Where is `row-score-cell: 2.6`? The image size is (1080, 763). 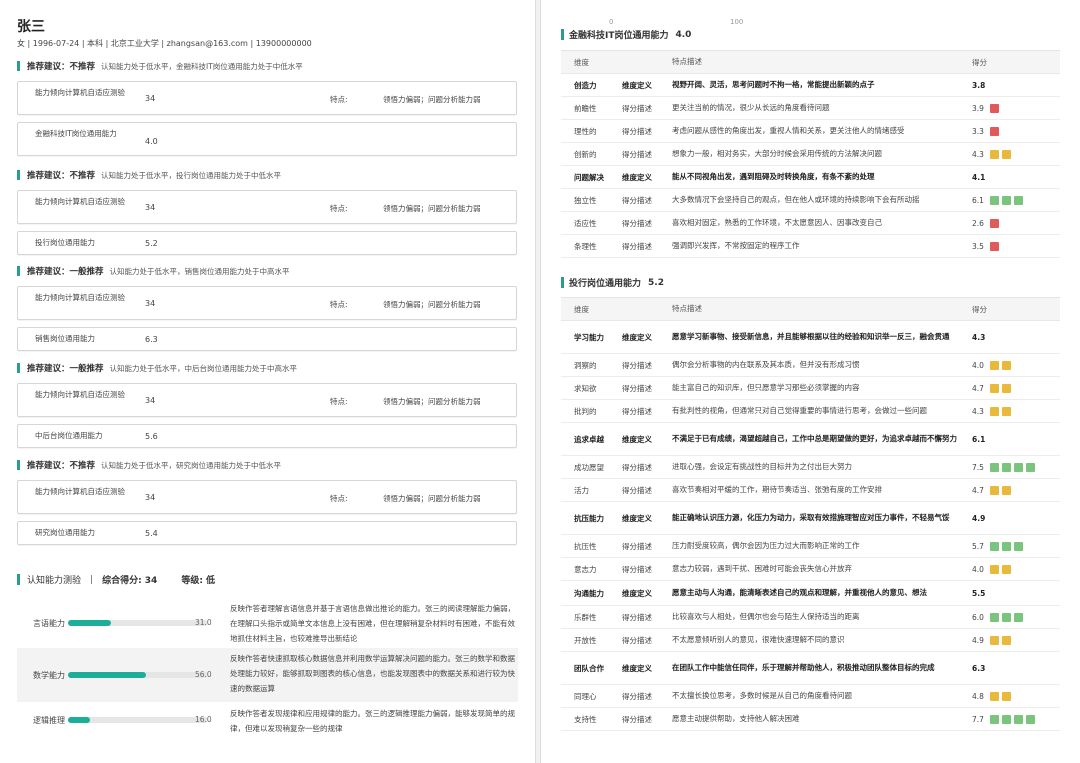 row-score-cell: 2.6 is located at coordinates (1016, 223).